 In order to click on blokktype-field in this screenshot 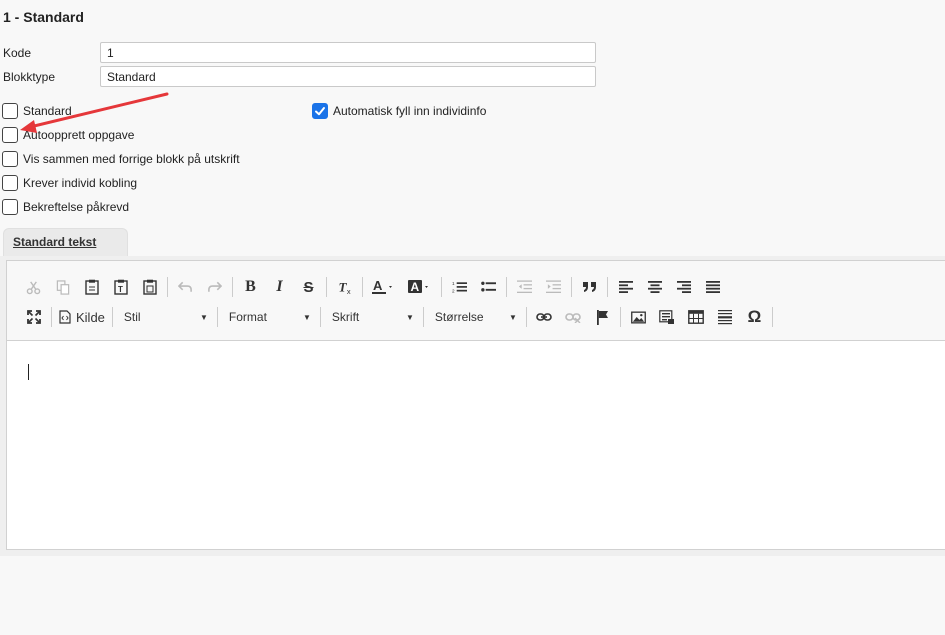, I will do `click(348, 76)`.